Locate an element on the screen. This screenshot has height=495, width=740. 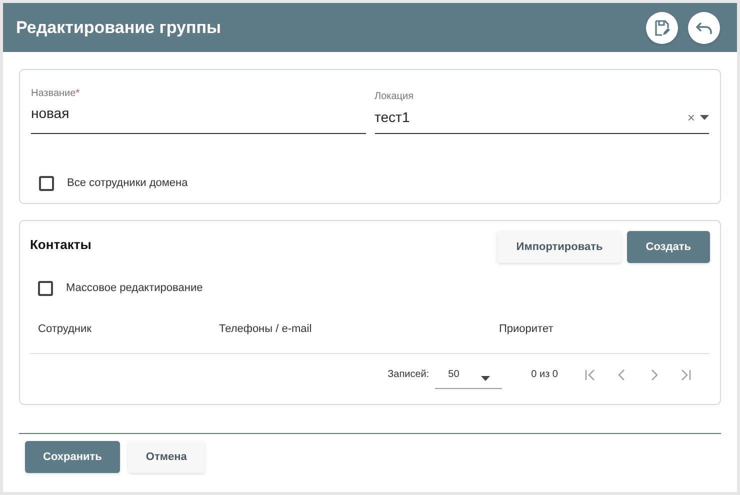
undo-arrow-icon is located at coordinates (704, 27).